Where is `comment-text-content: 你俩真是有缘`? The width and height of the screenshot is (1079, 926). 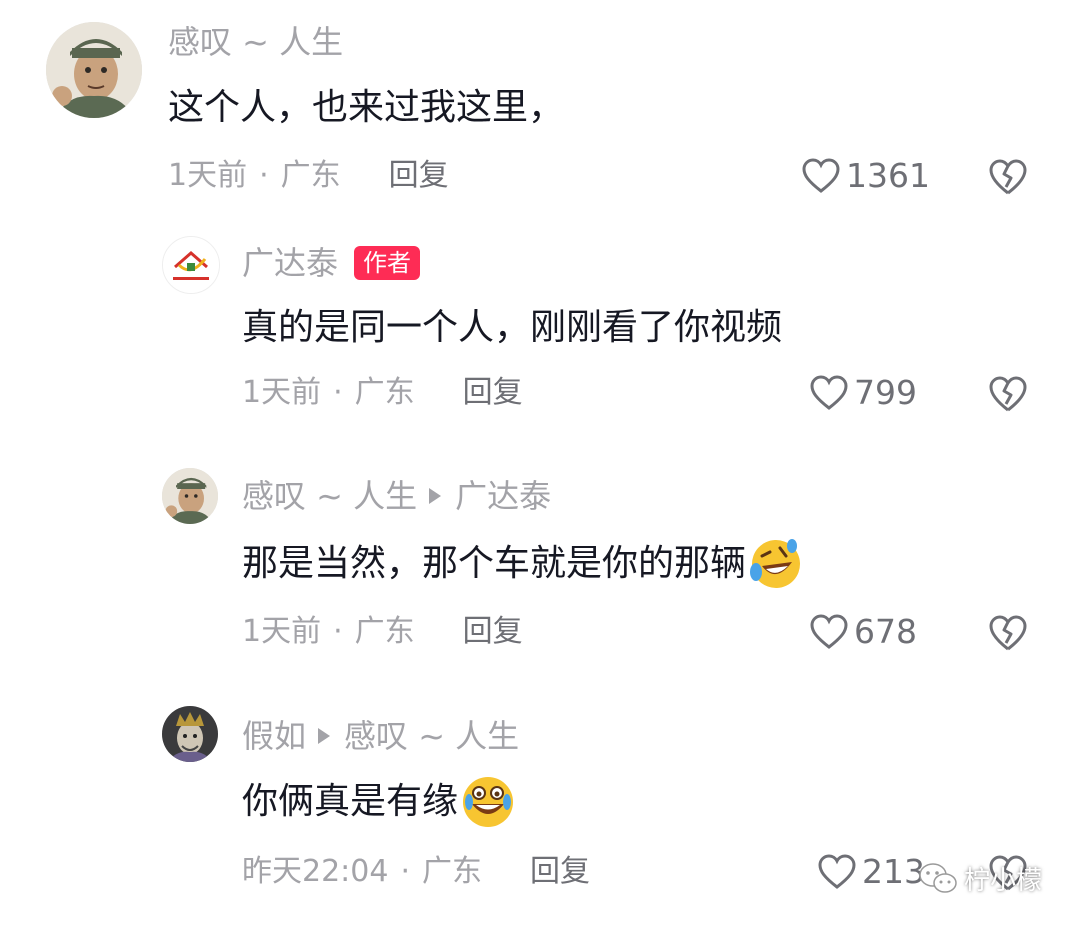 comment-text-content: 你俩真是有缘 is located at coordinates (350, 801).